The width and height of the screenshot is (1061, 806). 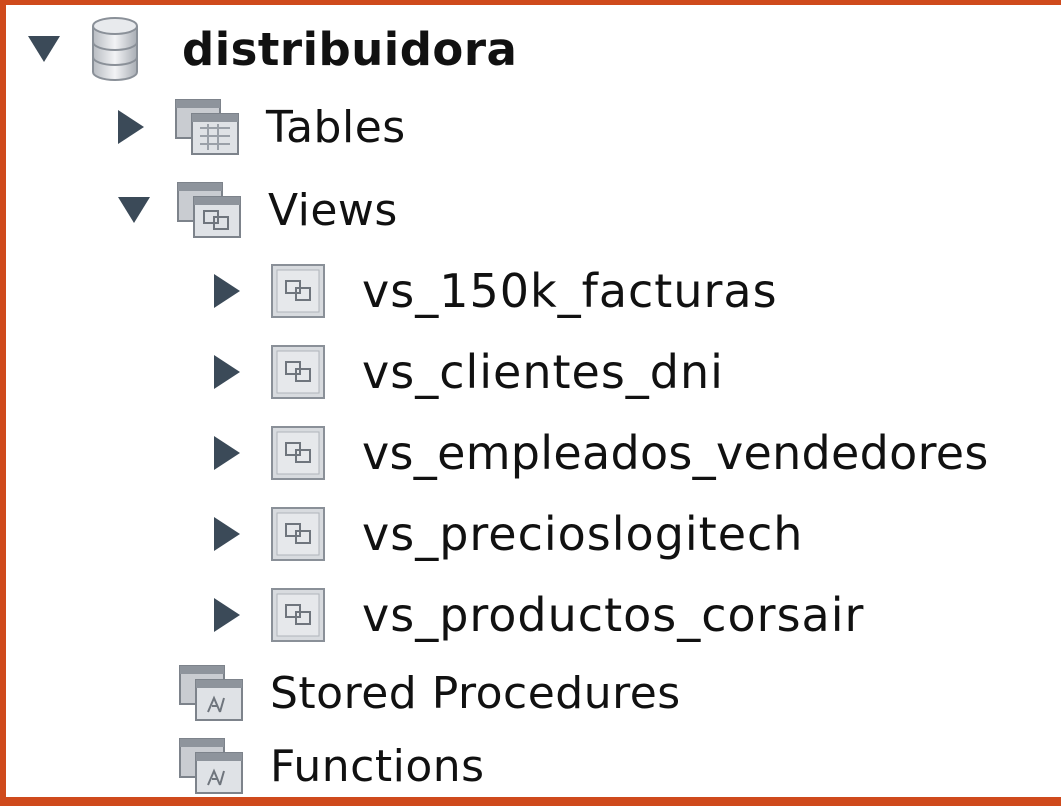 I want to click on view-name-label: vs_precioslogitech, so click(x=583, y=534).